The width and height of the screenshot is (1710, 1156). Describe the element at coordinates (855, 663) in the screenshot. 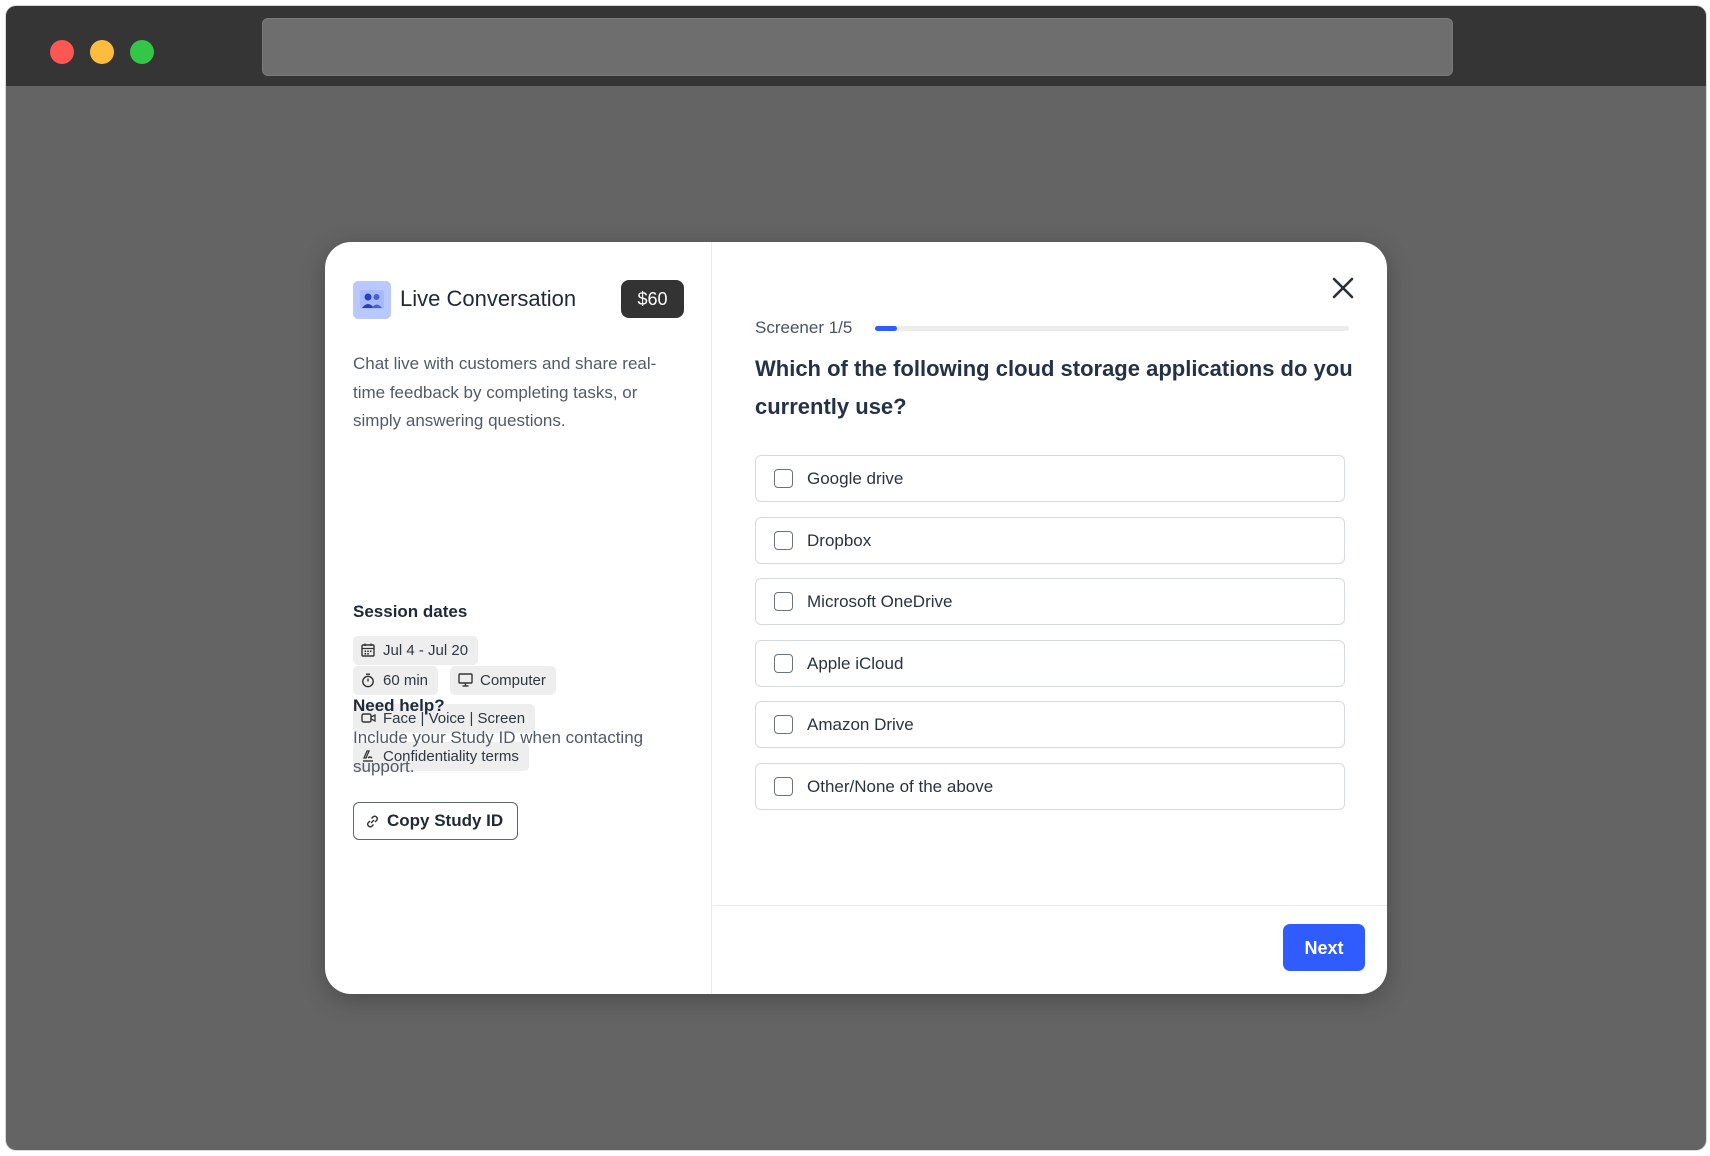

I see `answer-option-label: Apple iCloud` at that location.